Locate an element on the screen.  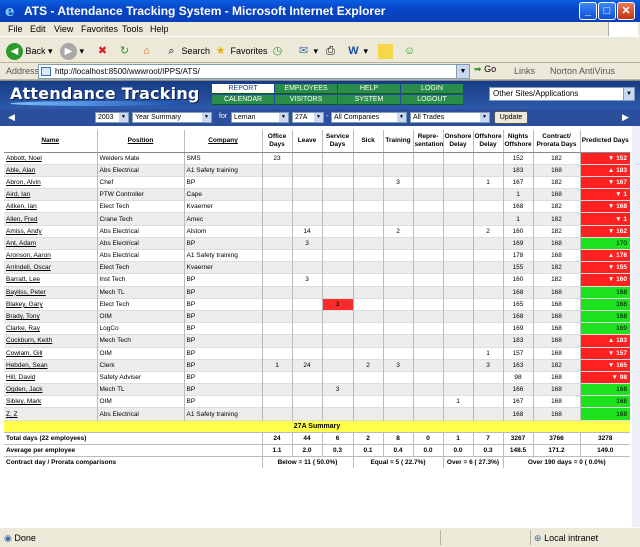
position-cell: LogCo is located at coordinates (140, 328).